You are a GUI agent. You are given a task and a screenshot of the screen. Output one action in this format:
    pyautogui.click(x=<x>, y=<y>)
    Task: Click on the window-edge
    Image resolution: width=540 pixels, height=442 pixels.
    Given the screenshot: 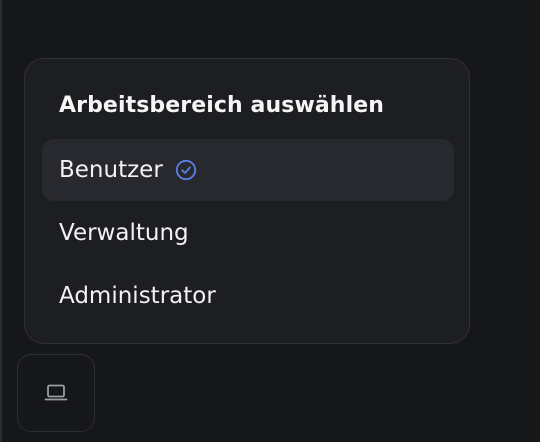 What is the action you would take?
    pyautogui.click(x=1, y=221)
    